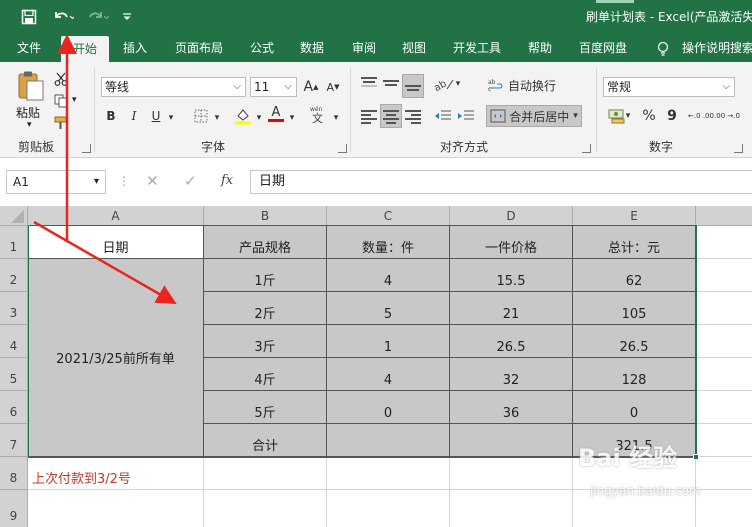 Image resolution: width=752 pixels, height=527 pixels. What do you see at coordinates (265, 440) in the screenshot?
I see `cell-b7: 合计` at bounding box center [265, 440].